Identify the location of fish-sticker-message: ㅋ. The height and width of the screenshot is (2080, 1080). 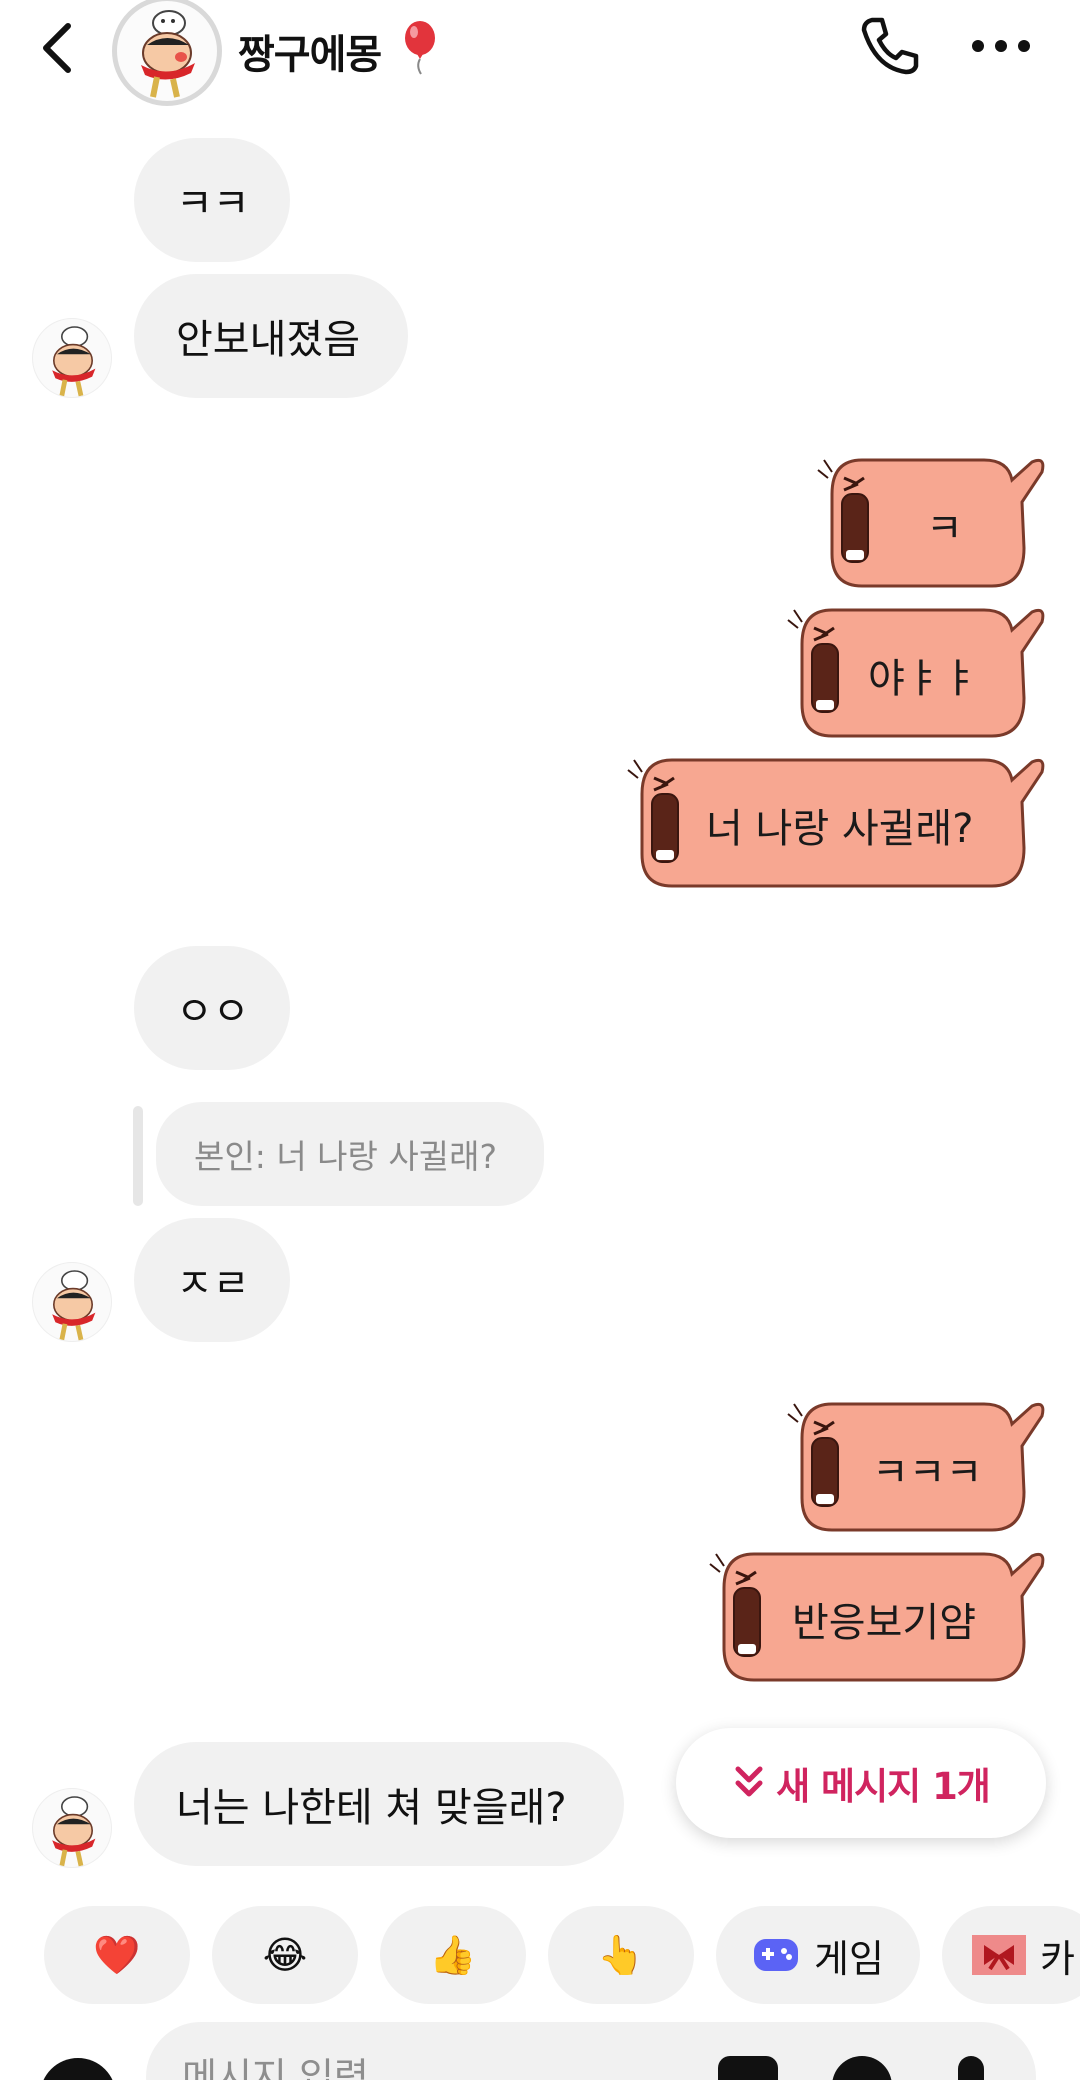
(932, 523).